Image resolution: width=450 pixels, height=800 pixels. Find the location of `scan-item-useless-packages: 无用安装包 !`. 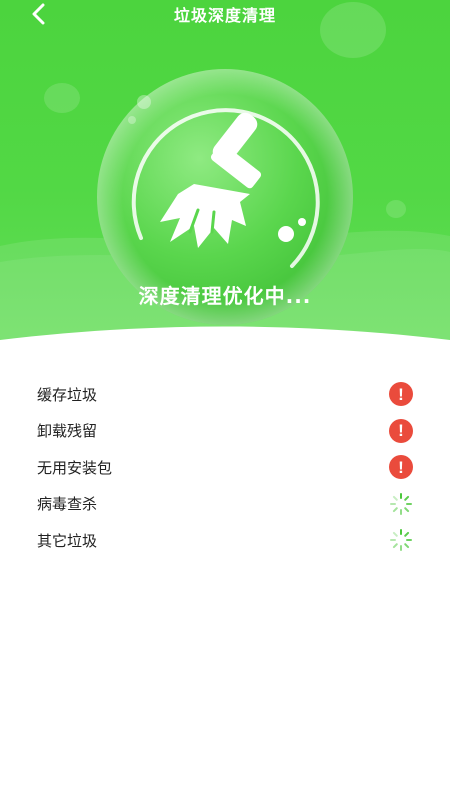

scan-item-useless-packages: 无用安装包 ! is located at coordinates (225, 467).